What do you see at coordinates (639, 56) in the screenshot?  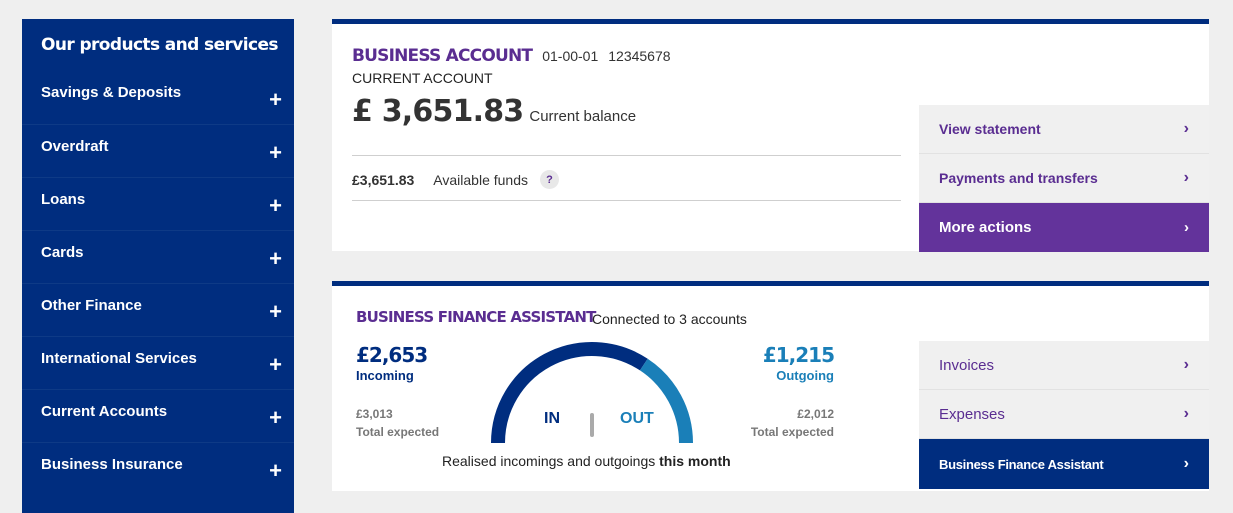 I see `account-number: 12345678` at bounding box center [639, 56].